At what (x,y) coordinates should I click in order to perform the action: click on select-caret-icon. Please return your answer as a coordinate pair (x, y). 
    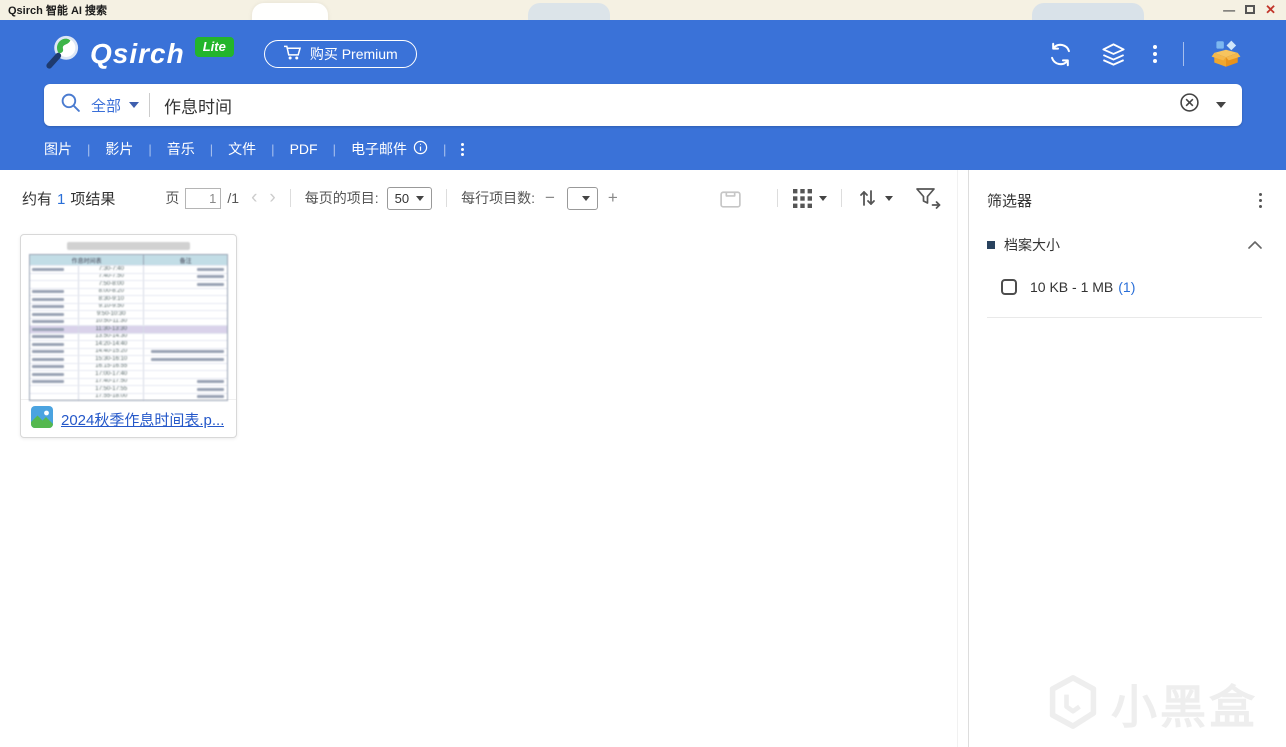
    Looking at the image, I should click on (585, 198).